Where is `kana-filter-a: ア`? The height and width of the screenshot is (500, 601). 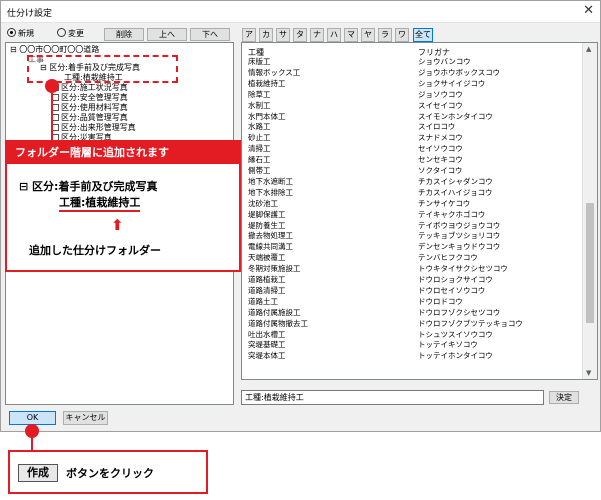
kana-filter-a: ア is located at coordinates (249, 35).